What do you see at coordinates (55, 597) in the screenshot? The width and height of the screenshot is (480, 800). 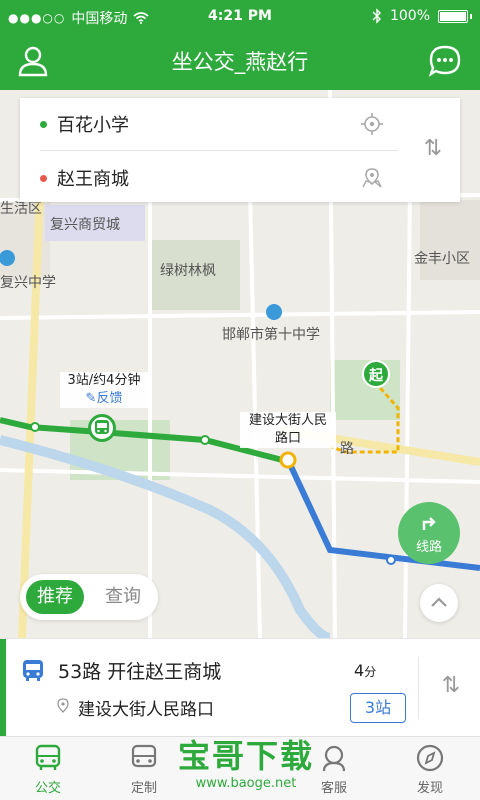 I see `tab-recommend: 推荐` at bounding box center [55, 597].